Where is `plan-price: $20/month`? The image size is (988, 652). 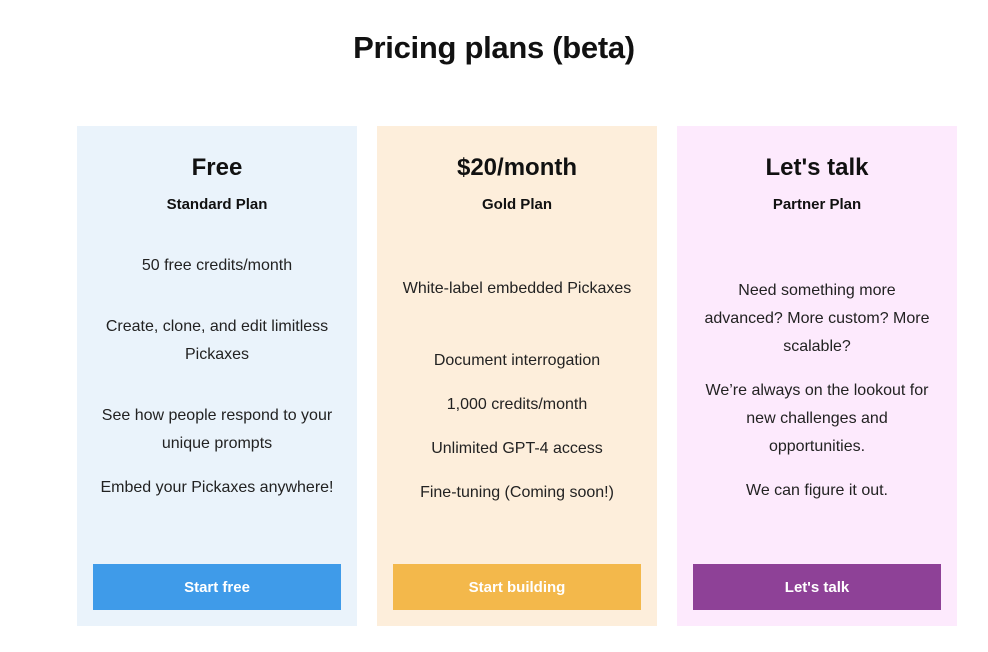
plan-price: $20/month is located at coordinates (517, 167).